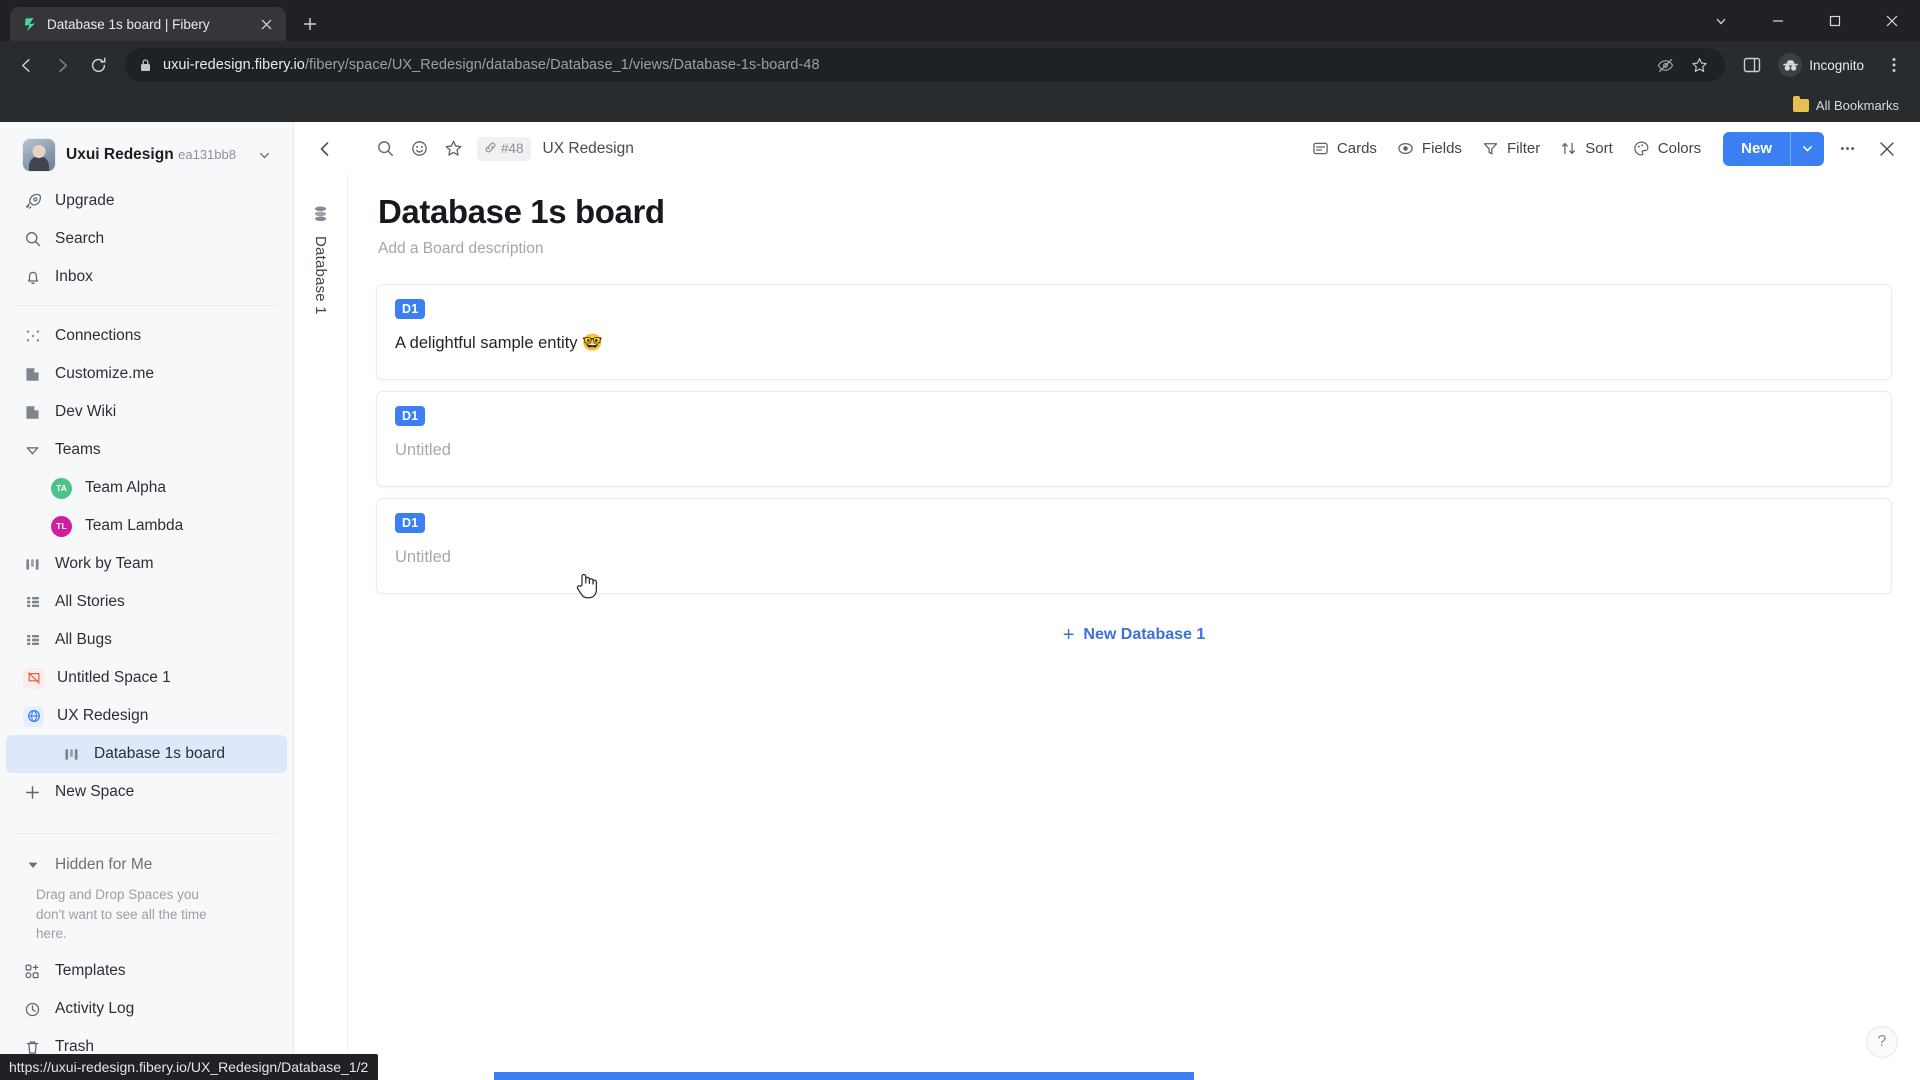 This screenshot has width=1920, height=1080. I want to click on cards-button: Cards, so click(1344, 149).